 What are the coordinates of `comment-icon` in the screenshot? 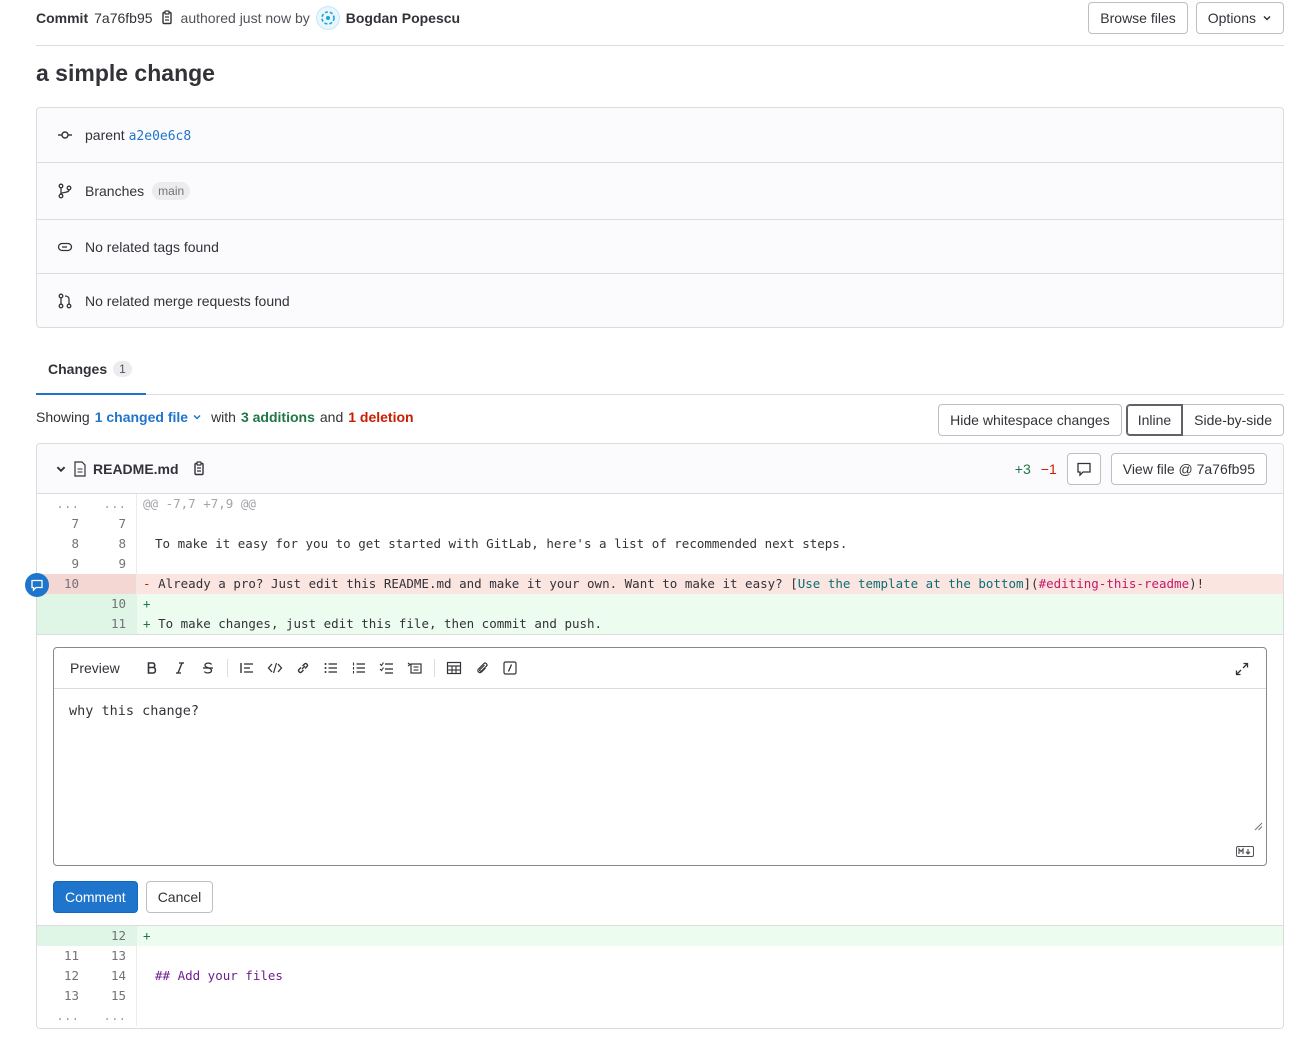 It's located at (1084, 469).